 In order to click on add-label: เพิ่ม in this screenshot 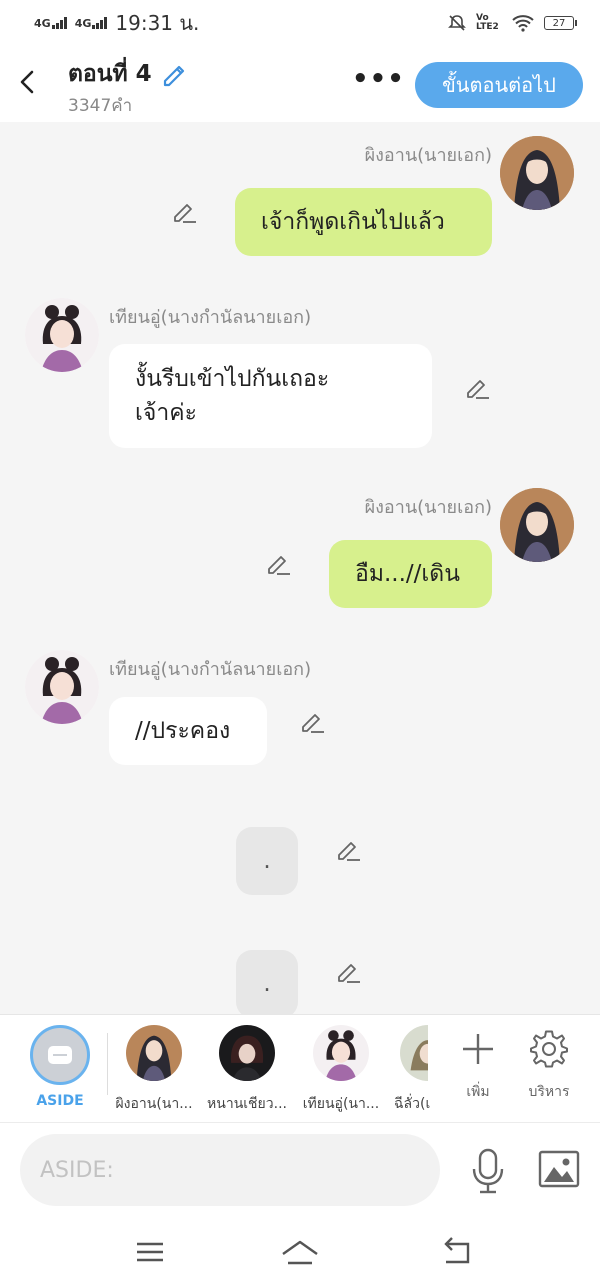, I will do `click(478, 1092)`.